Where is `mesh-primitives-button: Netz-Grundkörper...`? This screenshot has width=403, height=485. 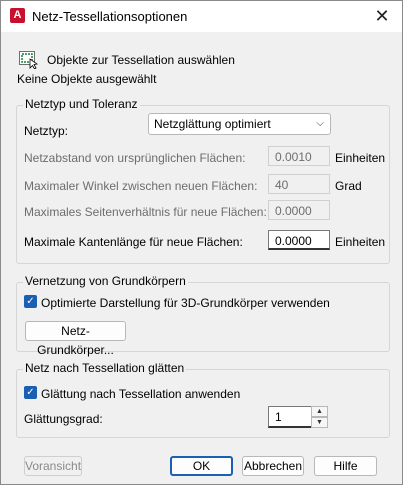
mesh-primitives-button: Netz-Grundkörper... is located at coordinates (75, 339).